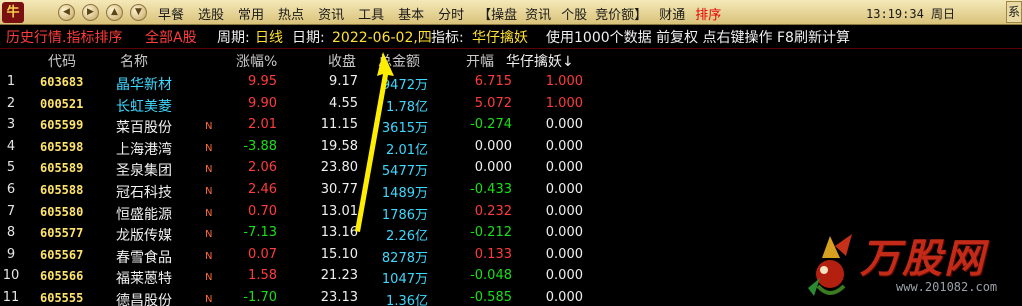 The image size is (1022, 306). Describe the element at coordinates (339, 211) in the screenshot. I see `close-price: 13.01` at that location.